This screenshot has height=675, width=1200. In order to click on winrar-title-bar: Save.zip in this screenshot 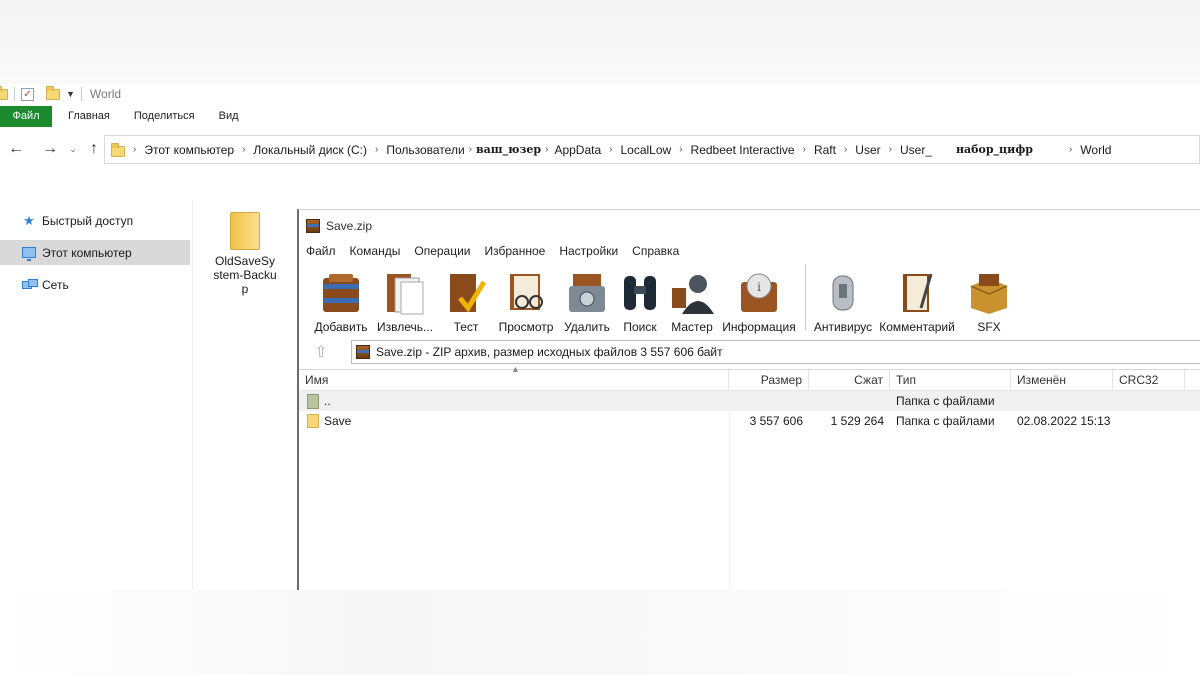, I will do `click(749, 226)`.